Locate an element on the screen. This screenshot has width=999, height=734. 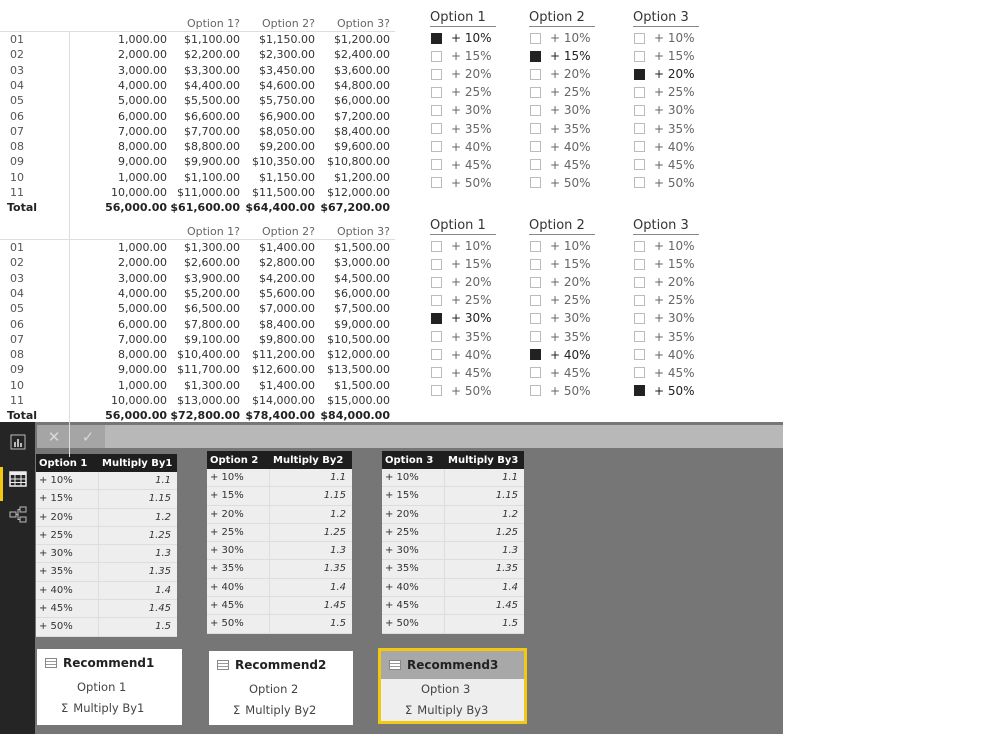
table-card-2: Recommend2 Option 2 Σ Multiply By2 is located at coordinates (281, 688).